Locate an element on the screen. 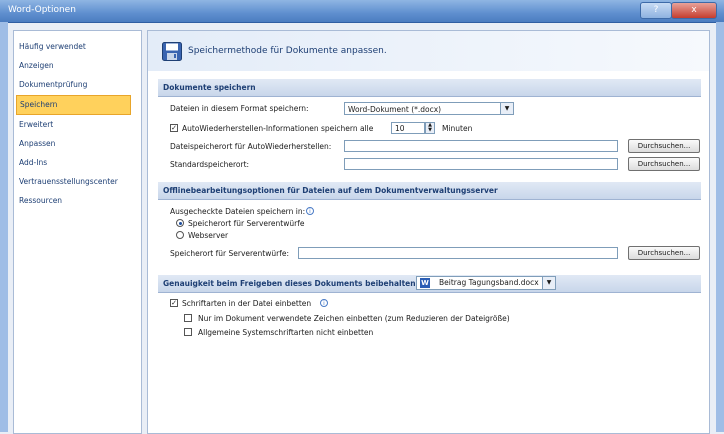 This screenshot has width=724, height=434. sidebar-item-anzeigen: Anzeigen is located at coordinates (77, 66).